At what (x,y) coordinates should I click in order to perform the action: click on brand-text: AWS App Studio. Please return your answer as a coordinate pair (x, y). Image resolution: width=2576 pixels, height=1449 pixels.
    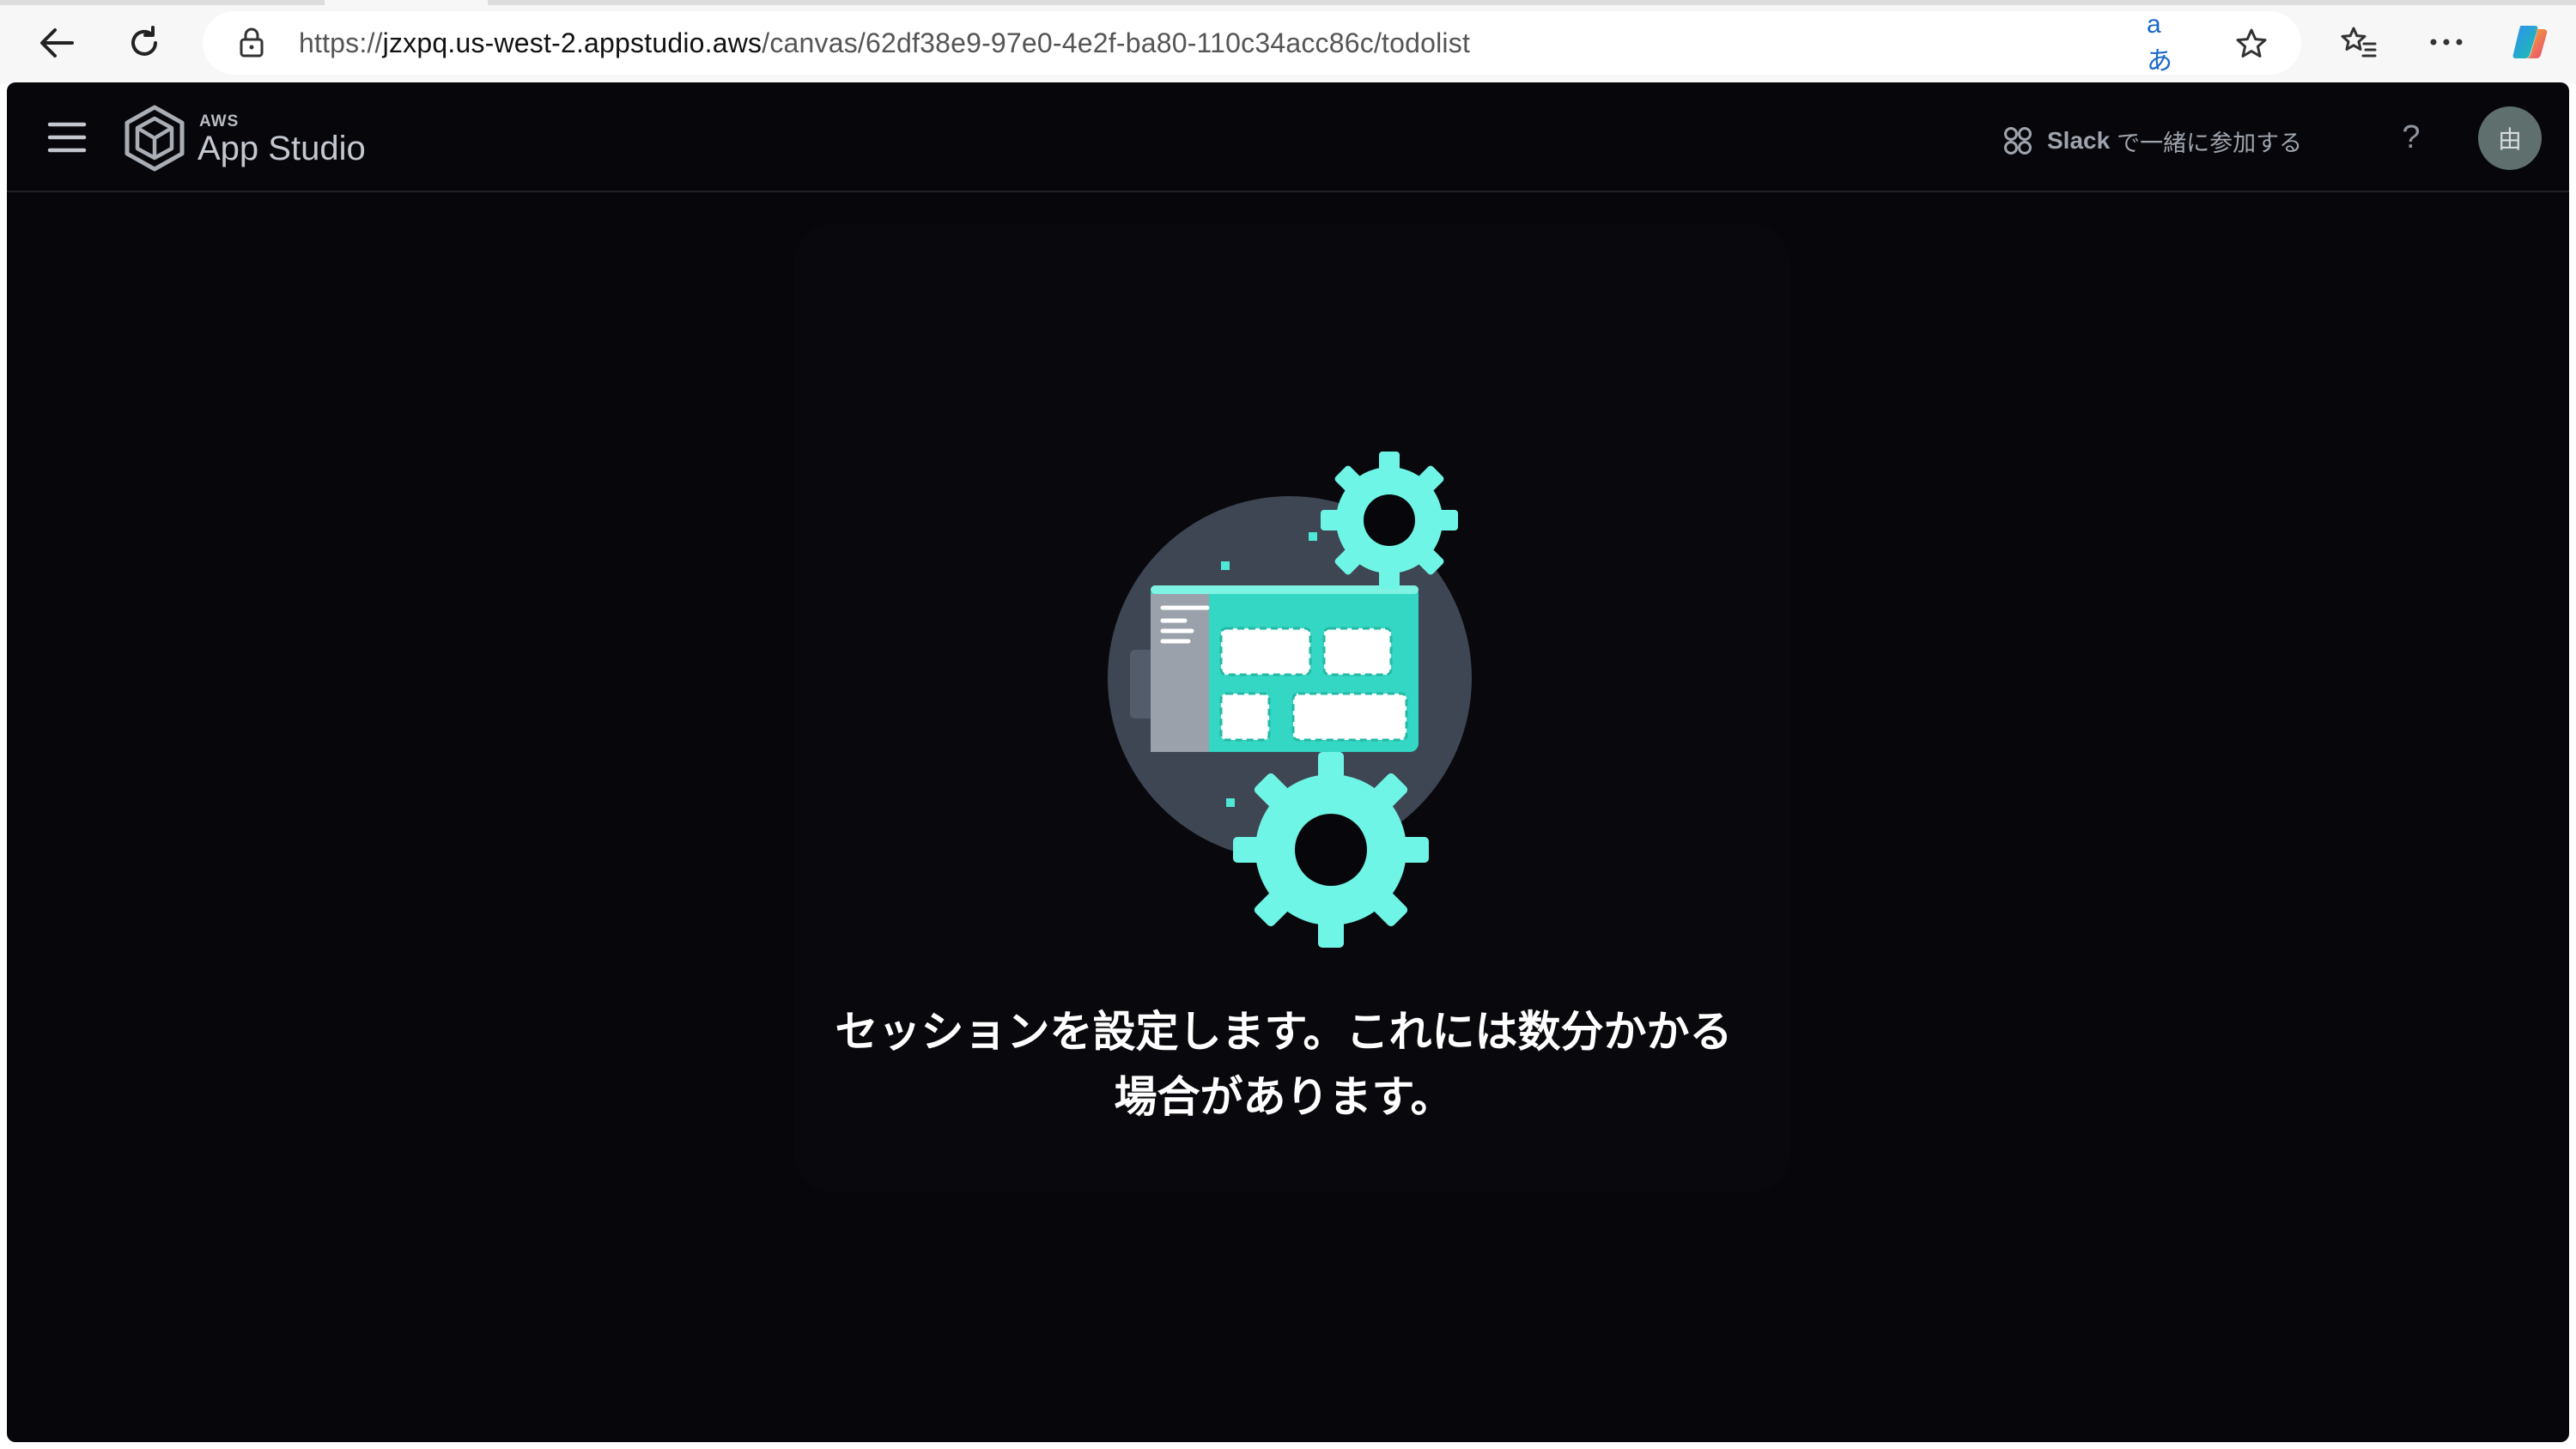
    Looking at the image, I should click on (291, 138).